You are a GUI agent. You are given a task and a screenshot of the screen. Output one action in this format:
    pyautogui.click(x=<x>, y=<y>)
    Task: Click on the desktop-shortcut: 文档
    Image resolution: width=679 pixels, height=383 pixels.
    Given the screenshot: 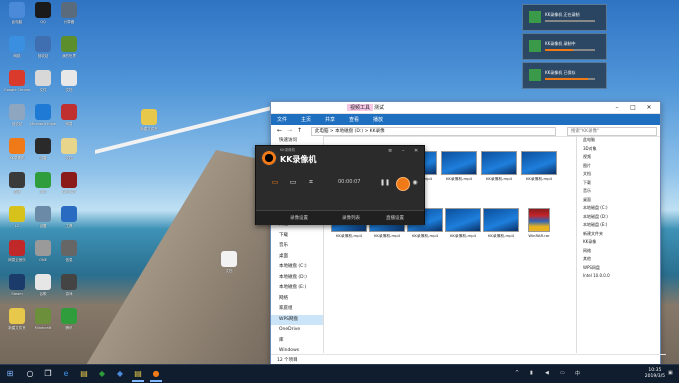 What is the action you would take?
    pyautogui.click(x=69, y=149)
    